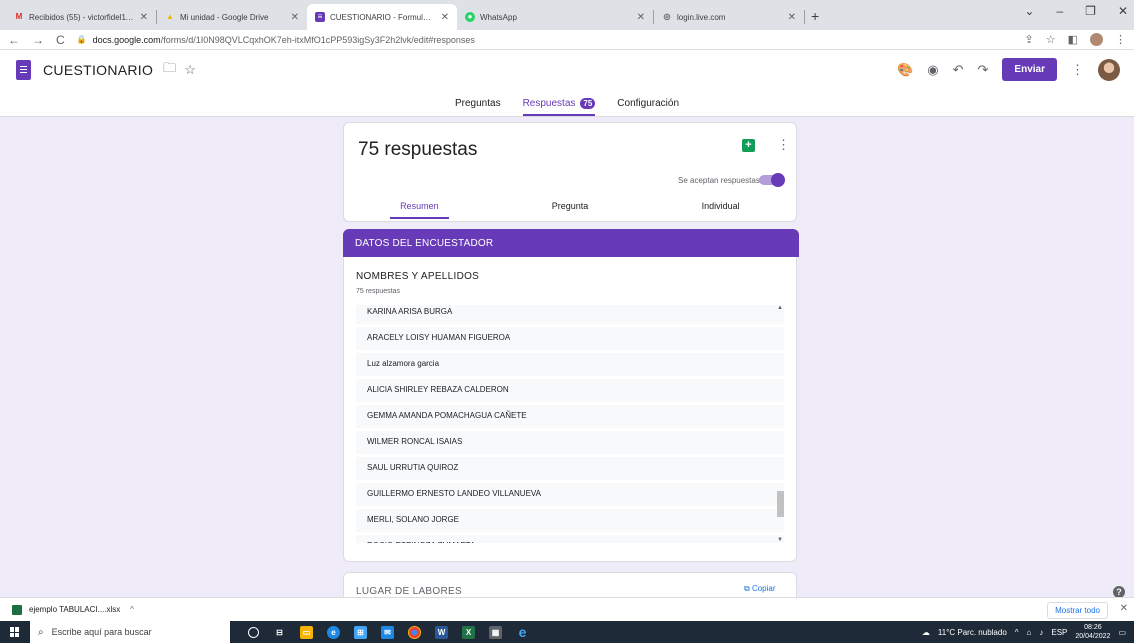  What do you see at coordinates (1017, 632) in the screenshot?
I see `show-hidden-icons-icon: ^` at bounding box center [1017, 632].